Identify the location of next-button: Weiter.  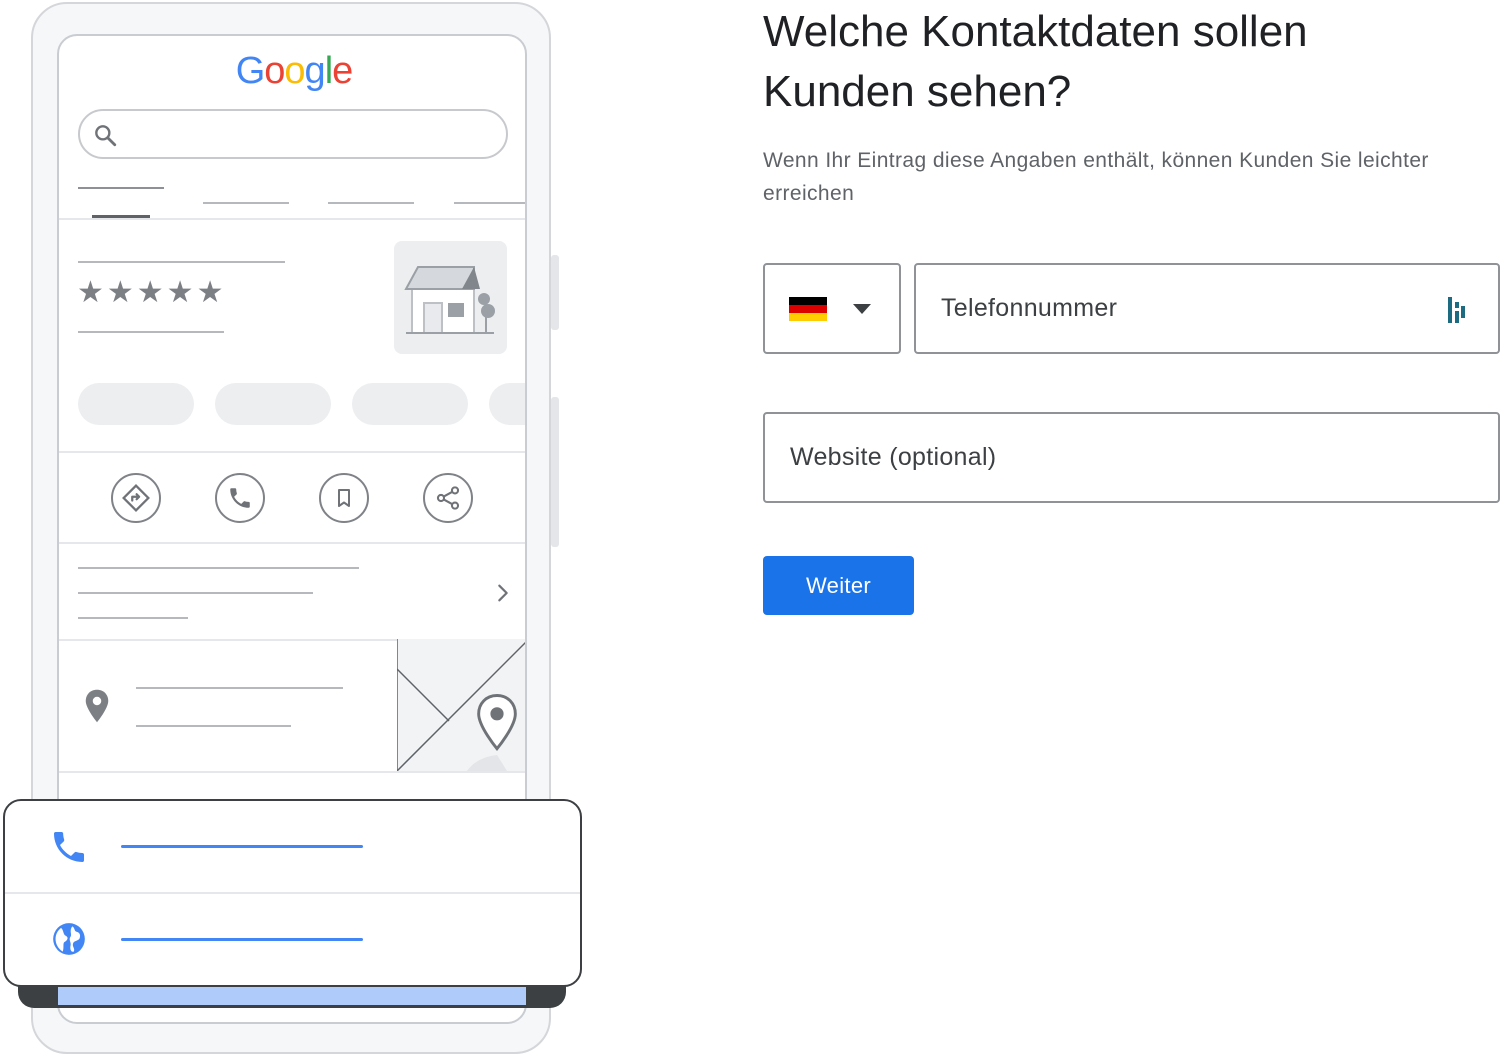
(838, 585).